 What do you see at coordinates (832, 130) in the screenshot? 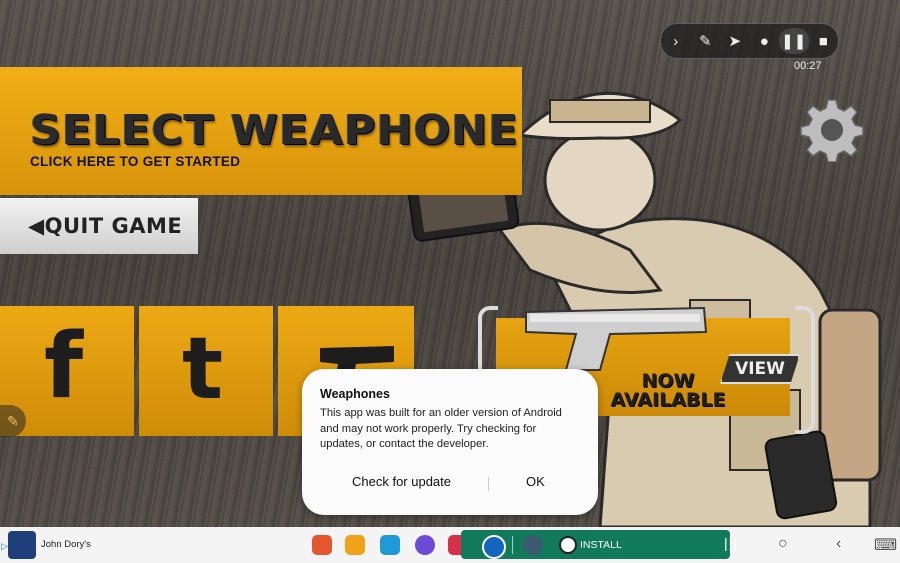
I see `gear-icon` at bounding box center [832, 130].